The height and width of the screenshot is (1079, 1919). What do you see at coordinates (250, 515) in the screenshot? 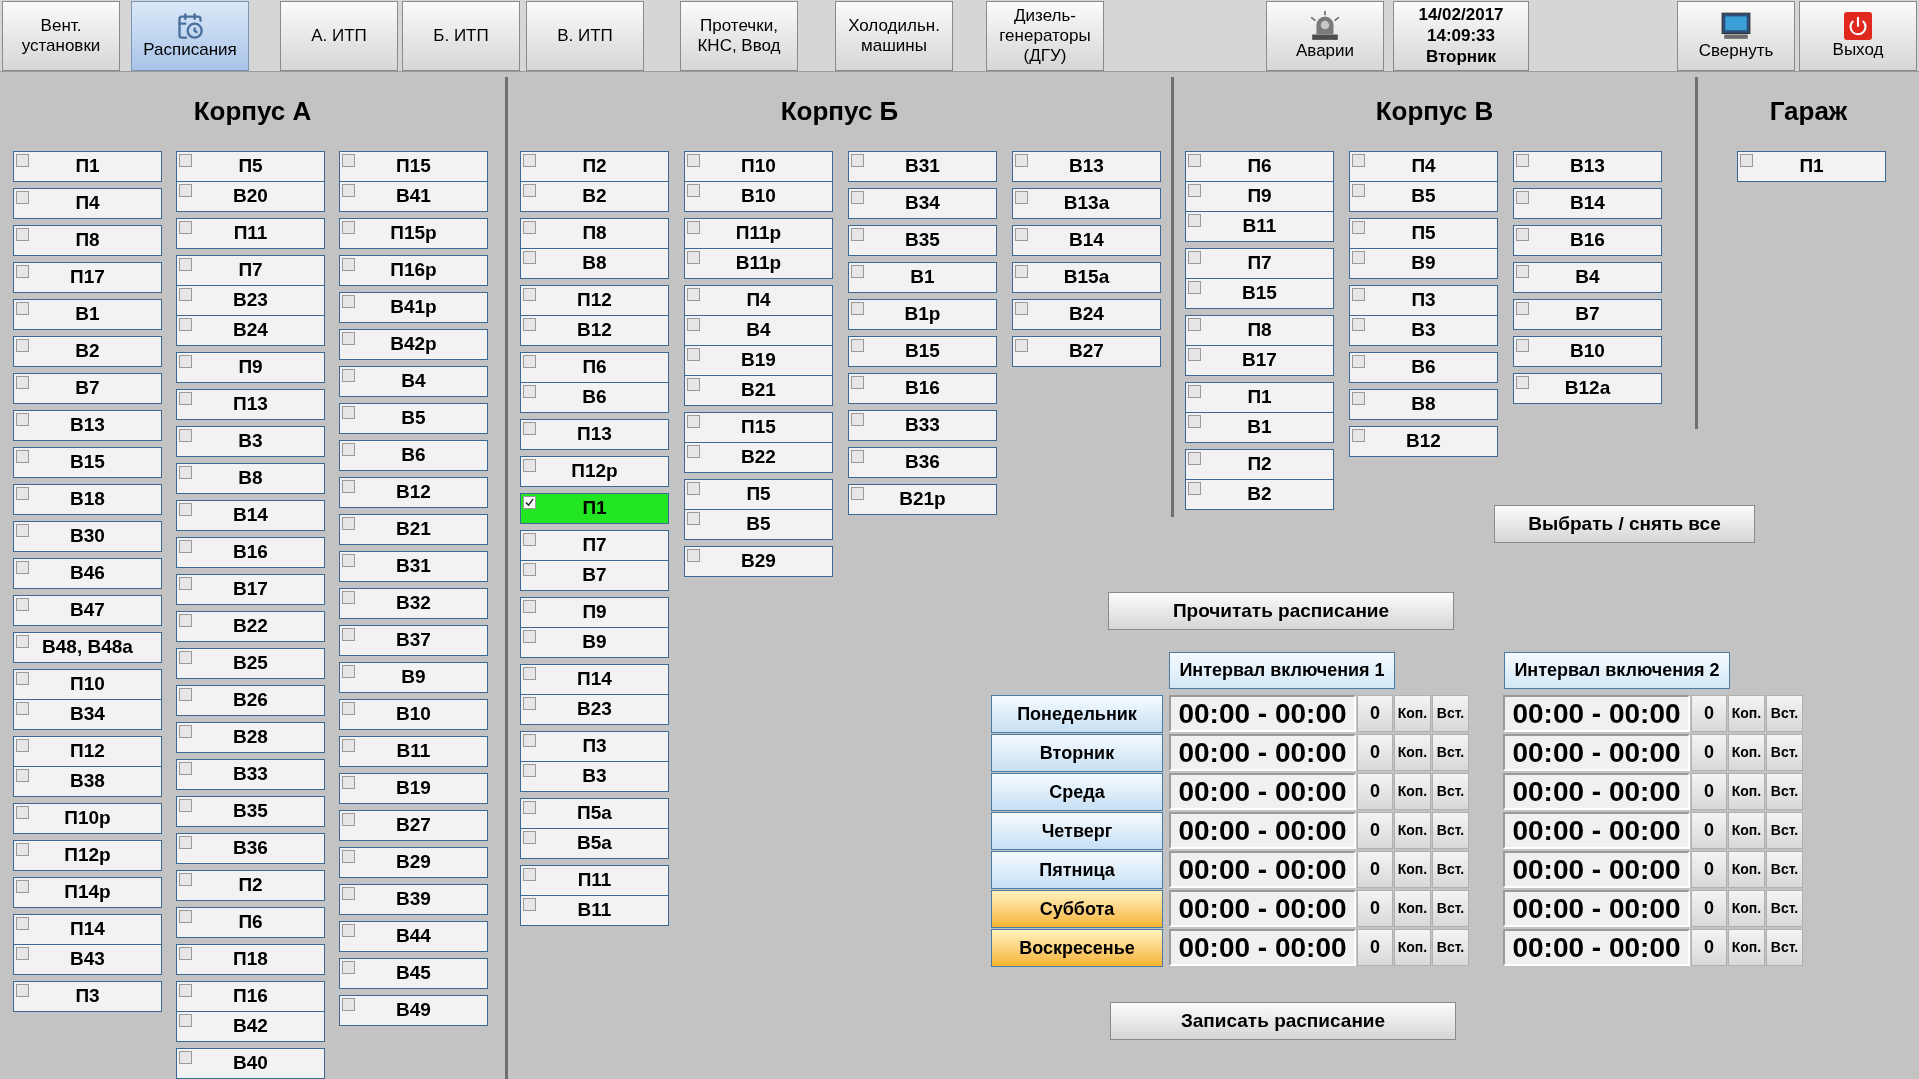
I see `object-toggle: В14` at bounding box center [250, 515].